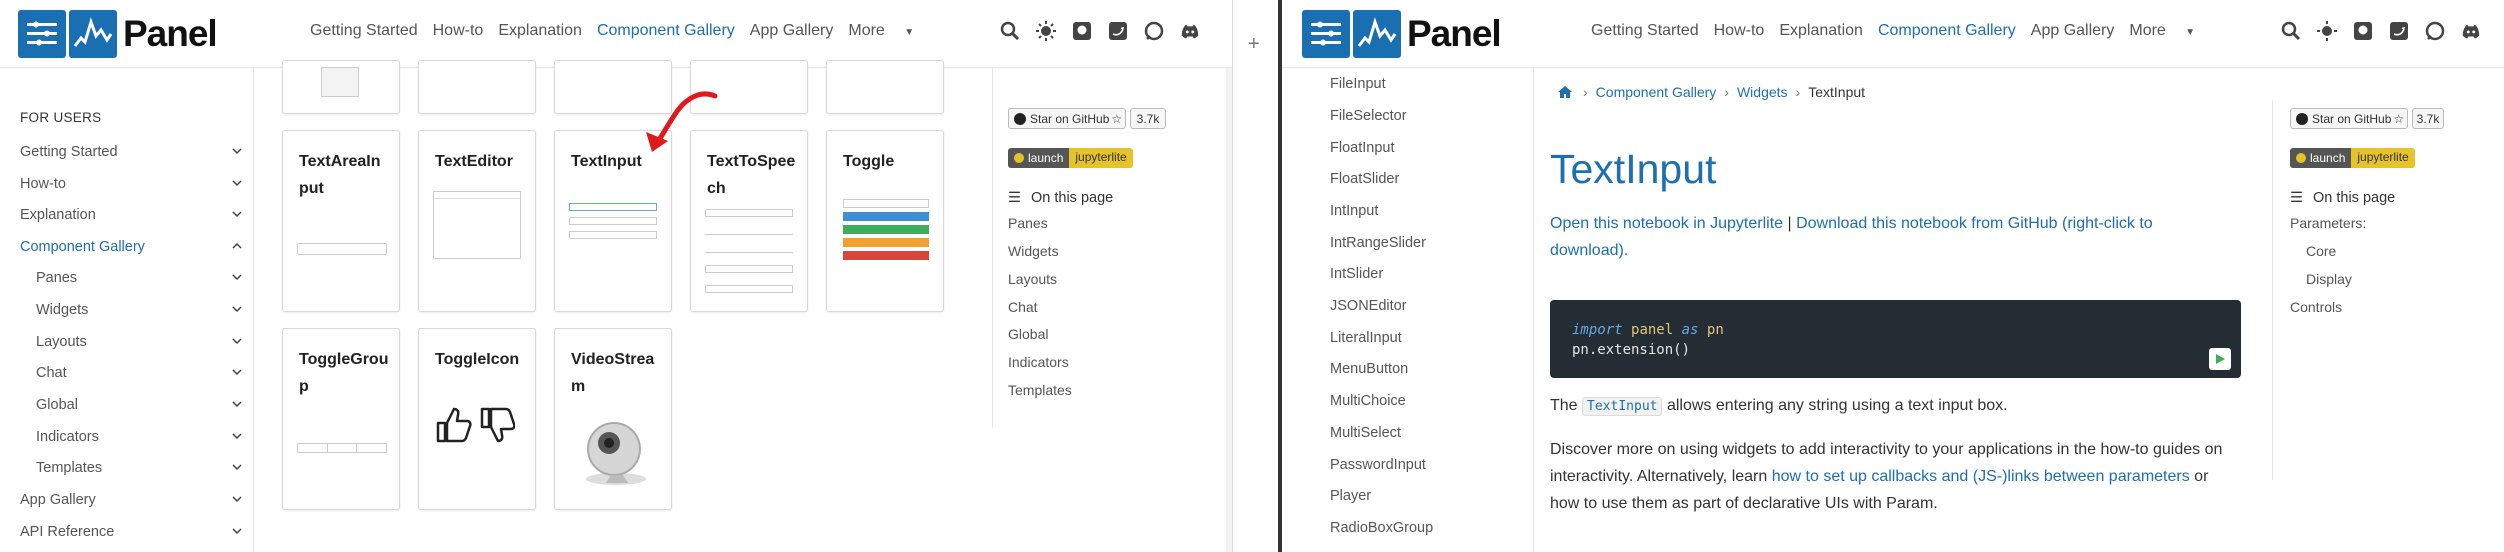 This screenshot has width=2504, height=552. What do you see at coordinates (1378, 465) in the screenshot?
I see `sidebar-item-passwordinput: PasswordInput` at bounding box center [1378, 465].